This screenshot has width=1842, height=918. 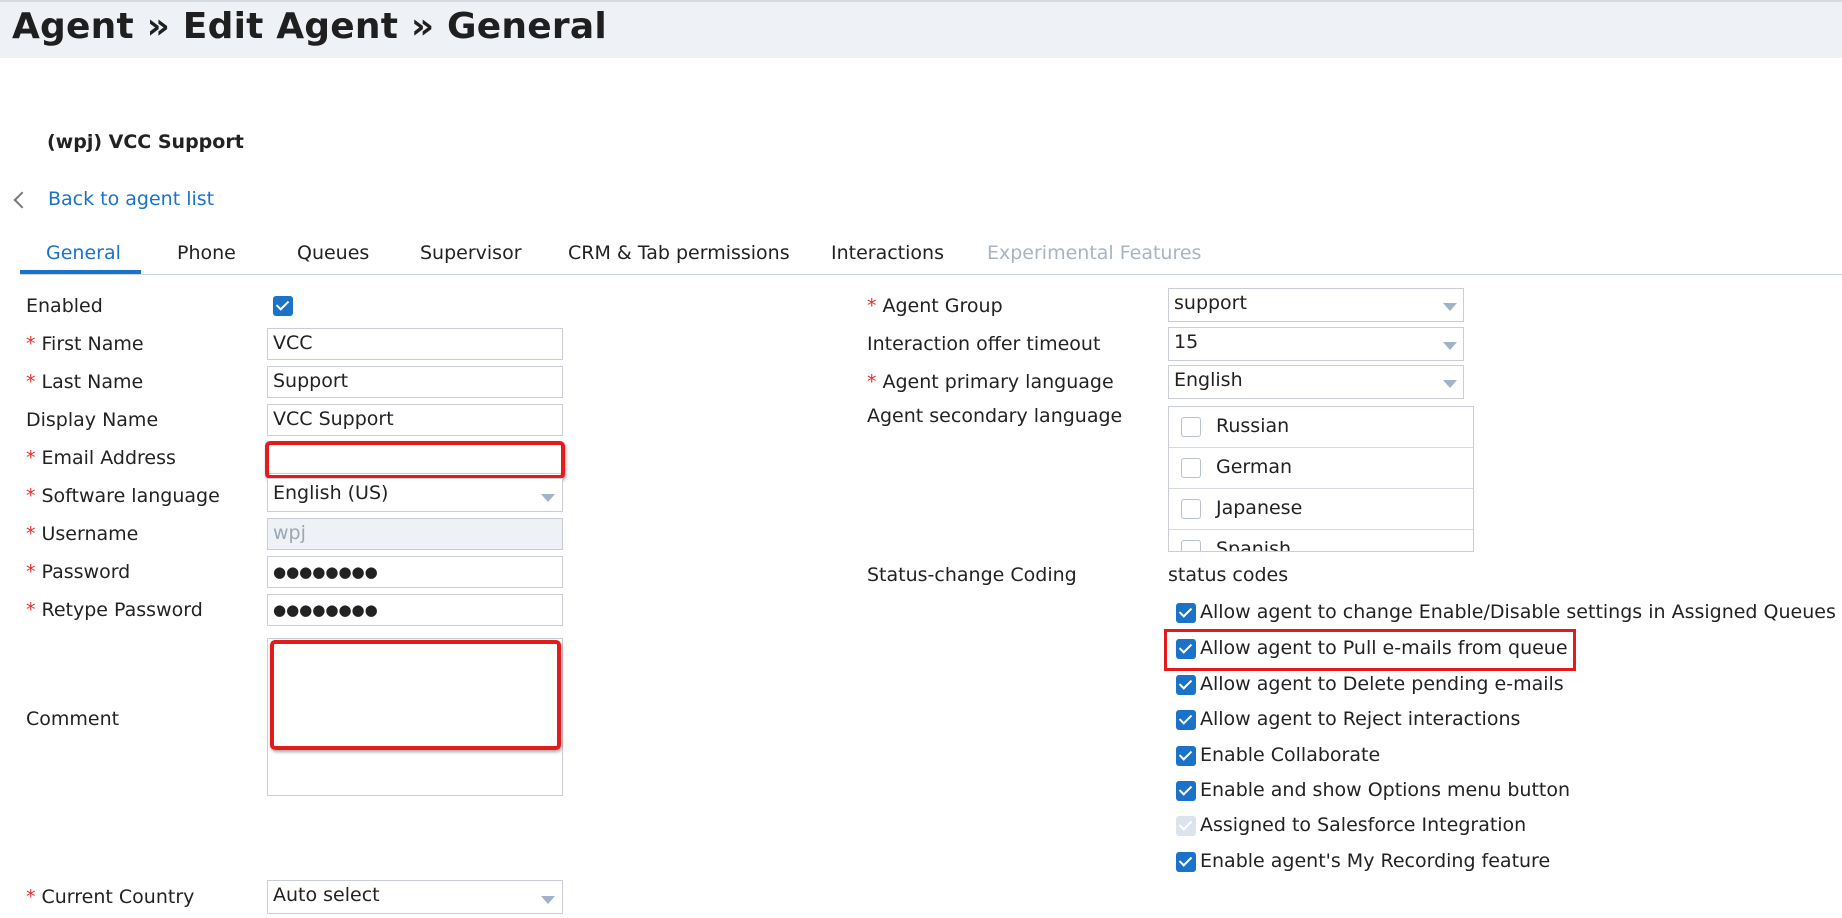 What do you see at coordinates (22, 200) in the screenshot?
I see `chevron-left-icon` at bounding box center [22, 200].